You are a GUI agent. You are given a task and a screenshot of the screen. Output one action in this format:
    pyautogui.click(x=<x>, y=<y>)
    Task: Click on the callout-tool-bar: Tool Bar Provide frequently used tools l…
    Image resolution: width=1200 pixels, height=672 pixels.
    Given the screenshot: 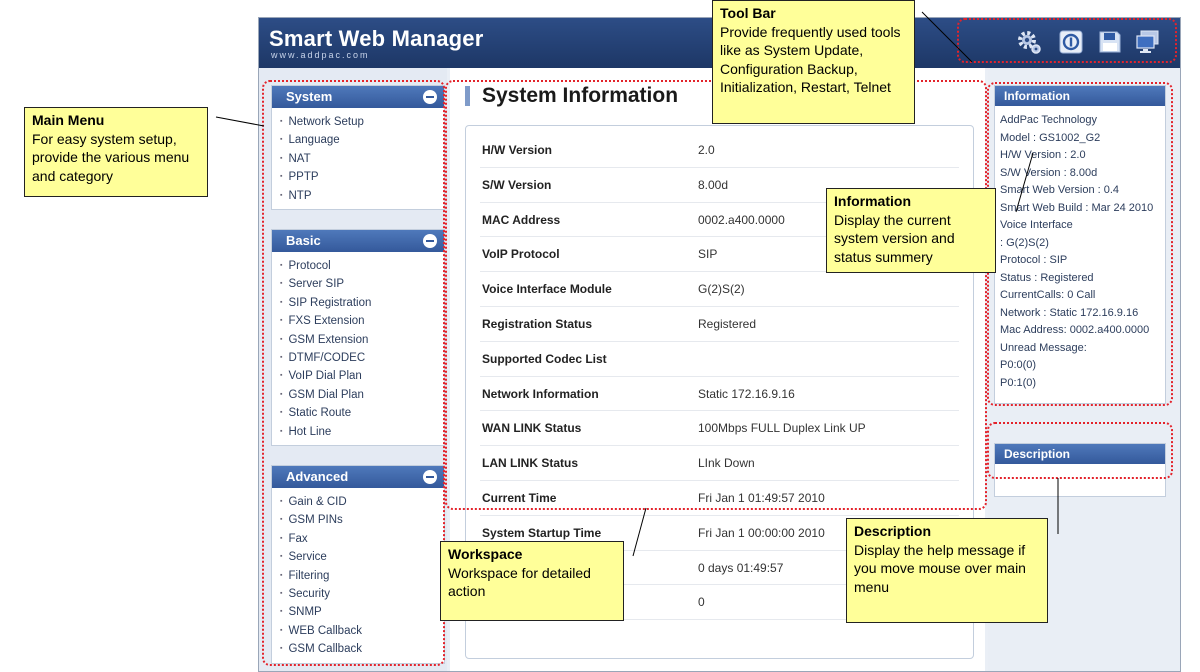 What is the action you would take?
    pyautogui.click(x=813, y=62)
    